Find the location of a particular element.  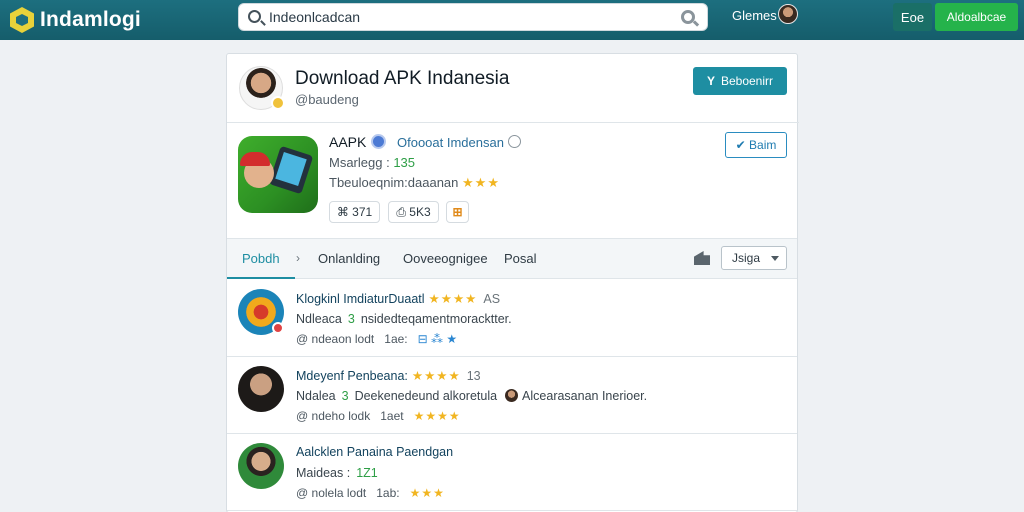

meta-value: 1Z1 is located at coordinates (367, 473).